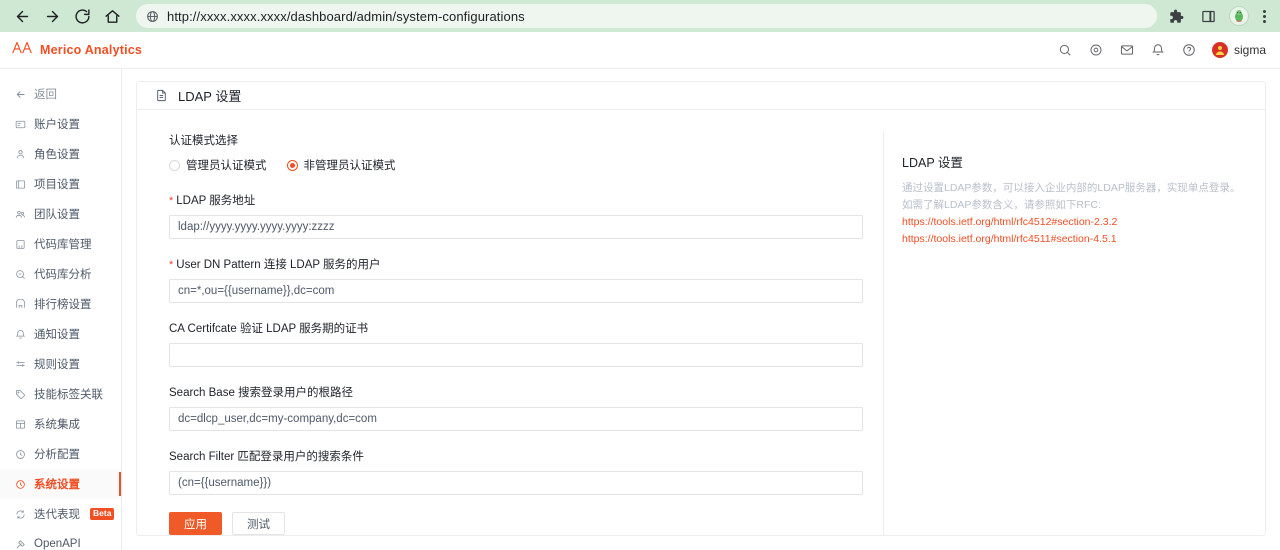 Image resolution: width=1280 pixels, height=550 pixels. What do you see at coordinates (1208, 16) in the screenshot?
I see `side-panel-icon` at bounding box center [1208, 16].